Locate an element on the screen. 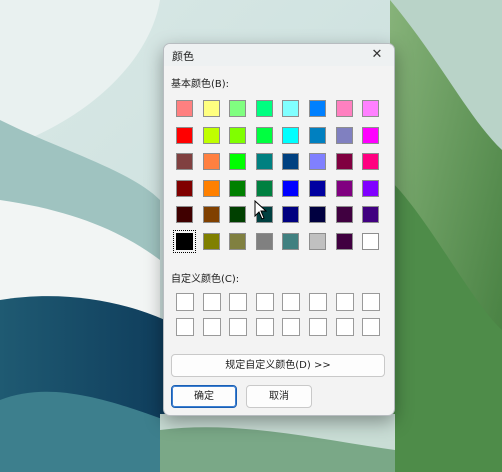 The width and height of the screenshot is (502, 472). close-icon: ✕ is located at coordinates (377, 55).